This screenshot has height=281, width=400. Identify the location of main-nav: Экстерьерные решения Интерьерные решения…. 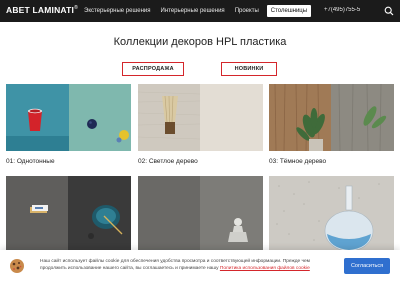
(202, 11).